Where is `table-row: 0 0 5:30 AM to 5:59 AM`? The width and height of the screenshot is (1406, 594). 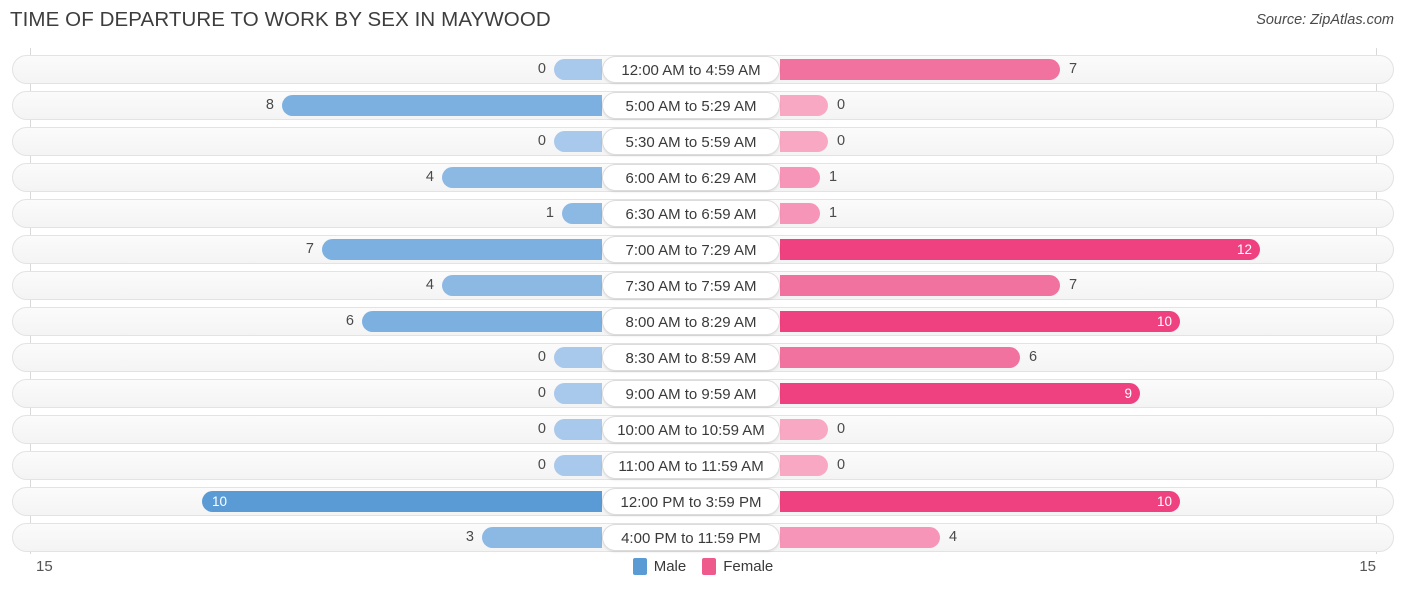 table-row: 0 0 5:30 AM to 5:59 AM is located at coordinates (703, 141).